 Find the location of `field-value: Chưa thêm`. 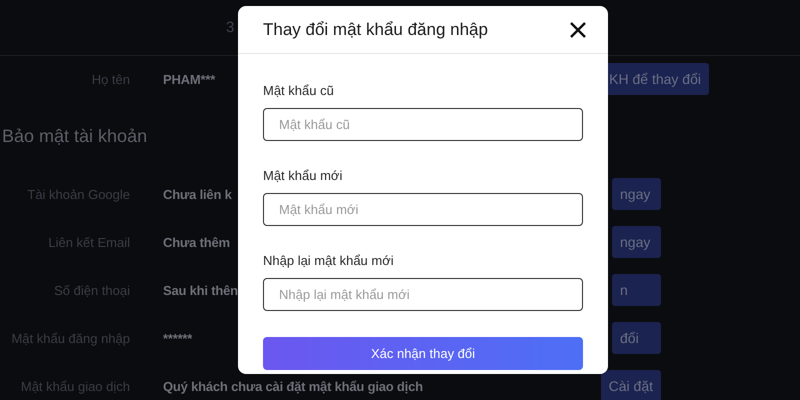

field-value: Chưa thêm is located at coordinates (197, 242).